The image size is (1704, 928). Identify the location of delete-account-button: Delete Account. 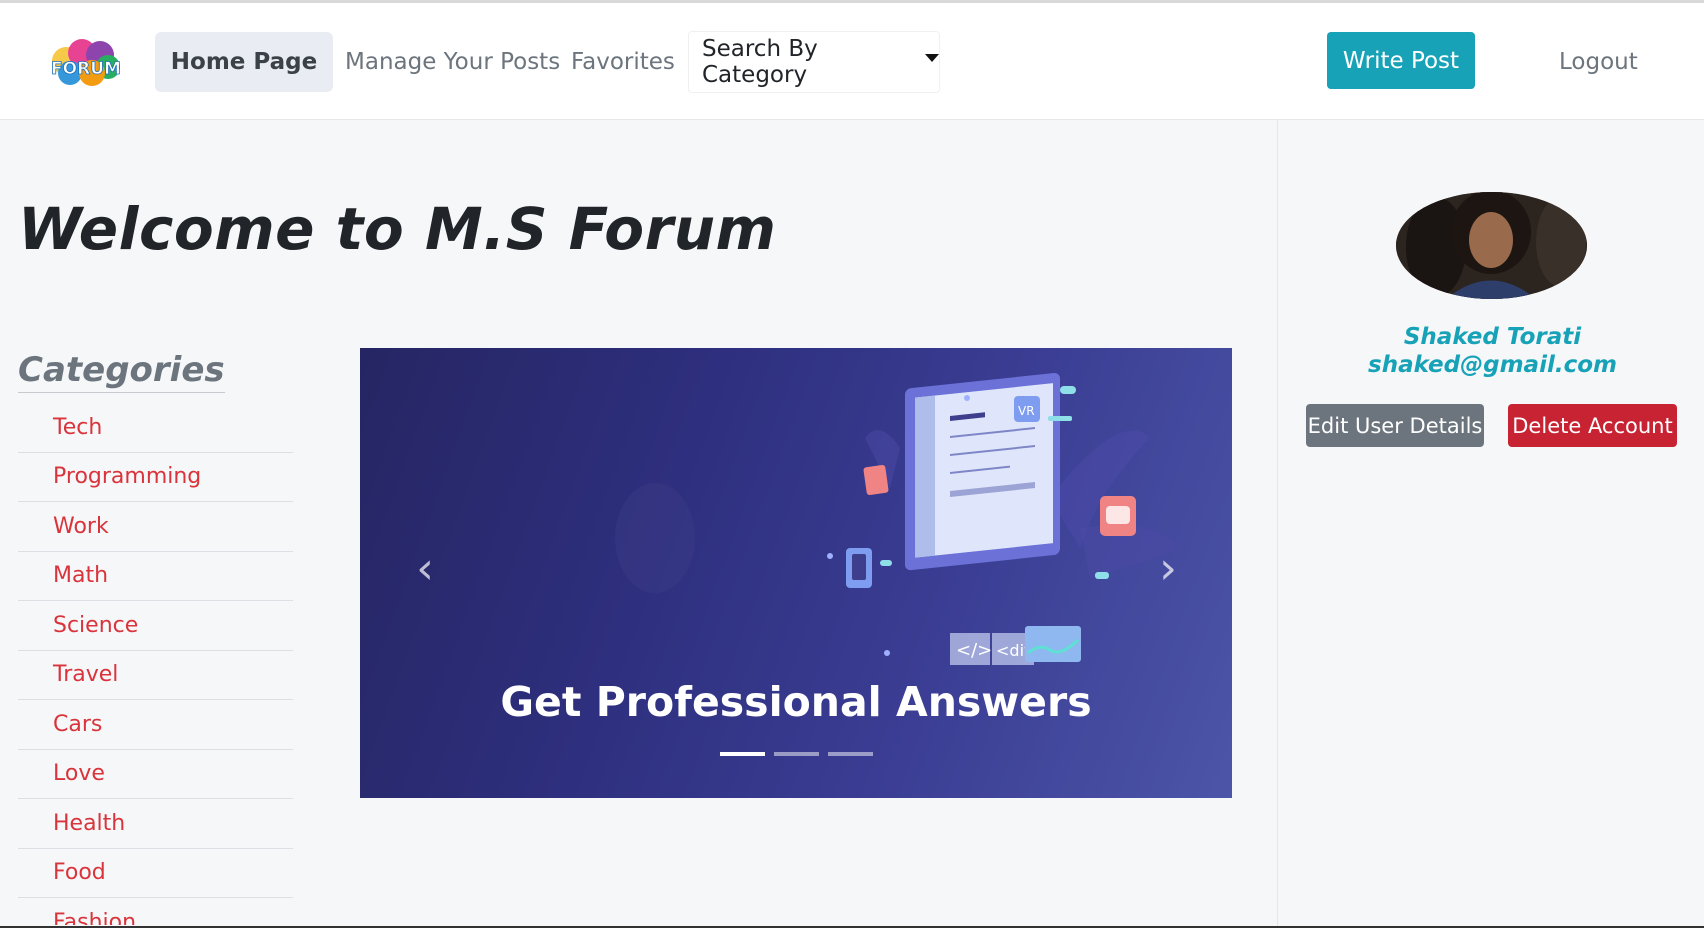
(1592, 425).